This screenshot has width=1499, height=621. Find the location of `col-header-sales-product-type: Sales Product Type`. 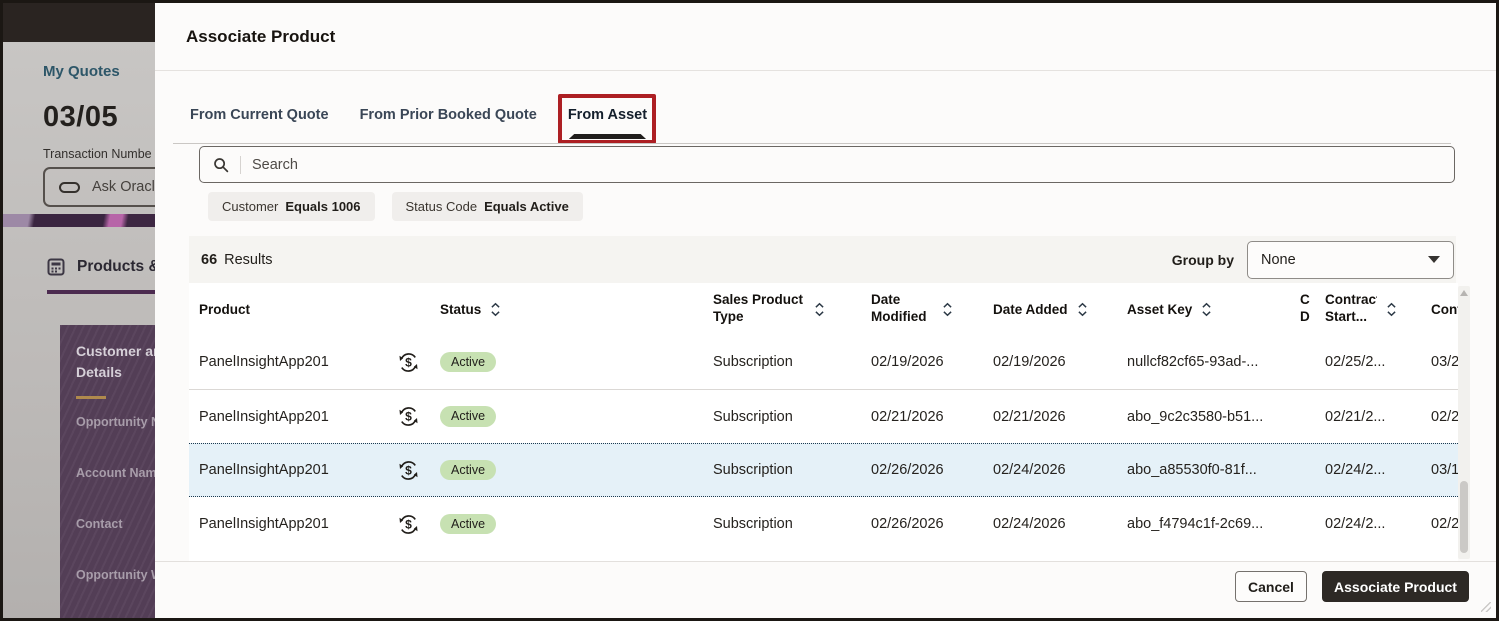

col-header-sales-product-type: Sales Product Type is located at coordinates (782, 309).